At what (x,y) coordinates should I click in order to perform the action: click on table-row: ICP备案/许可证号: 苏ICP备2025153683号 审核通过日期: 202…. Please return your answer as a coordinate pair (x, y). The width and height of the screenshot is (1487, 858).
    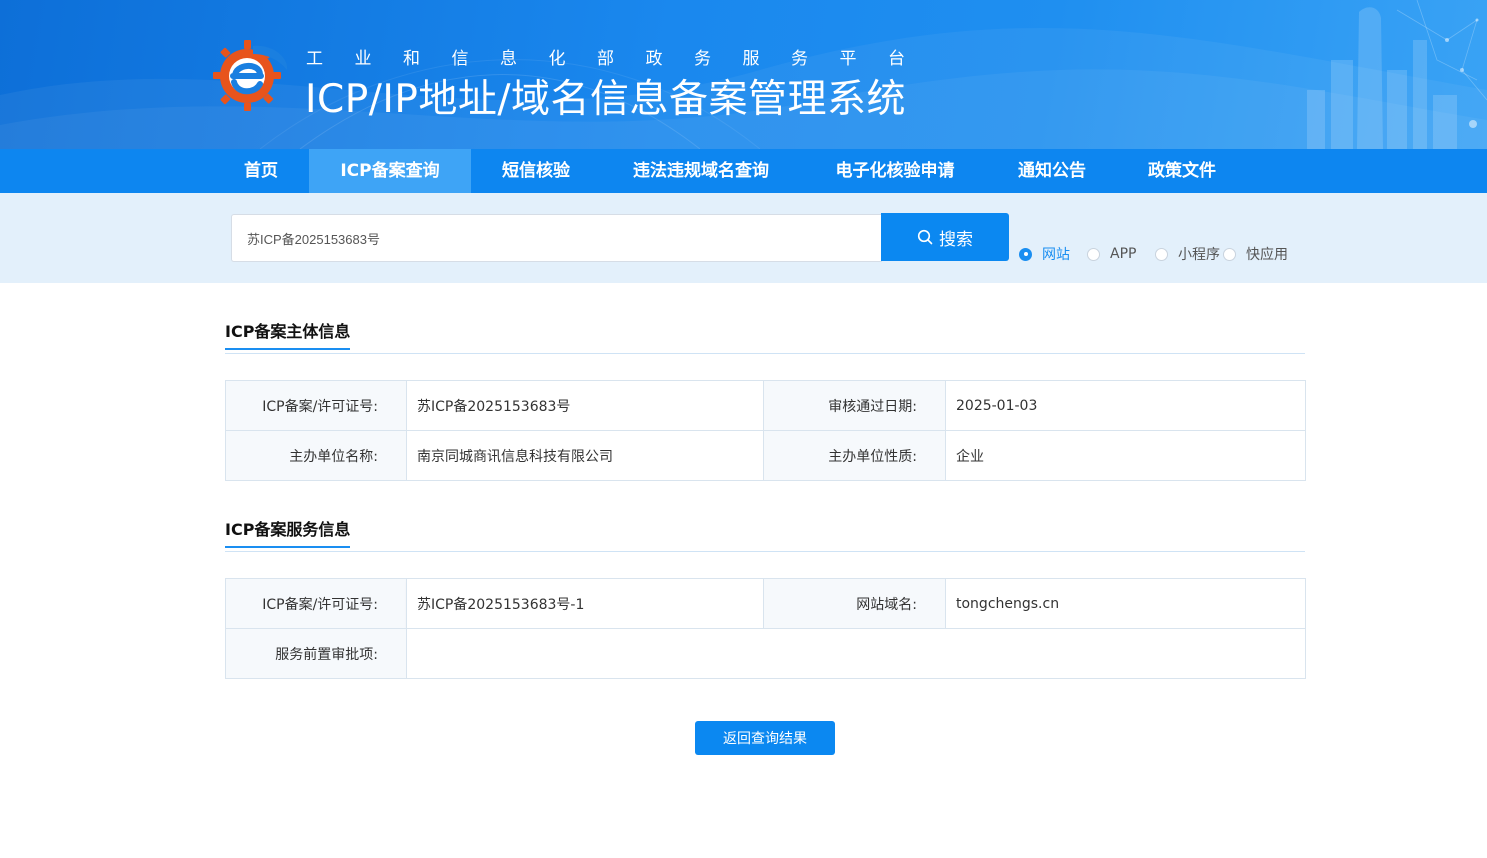
    Looking at the image, I should click on (765, 405).